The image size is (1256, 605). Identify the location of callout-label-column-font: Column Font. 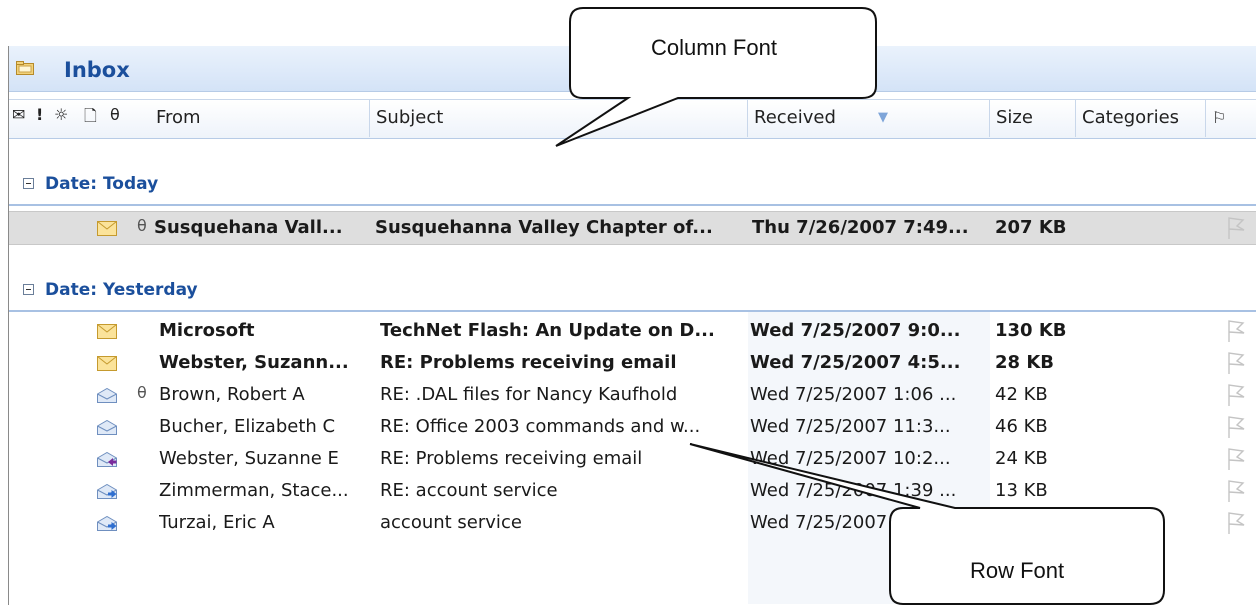
(714, 47).